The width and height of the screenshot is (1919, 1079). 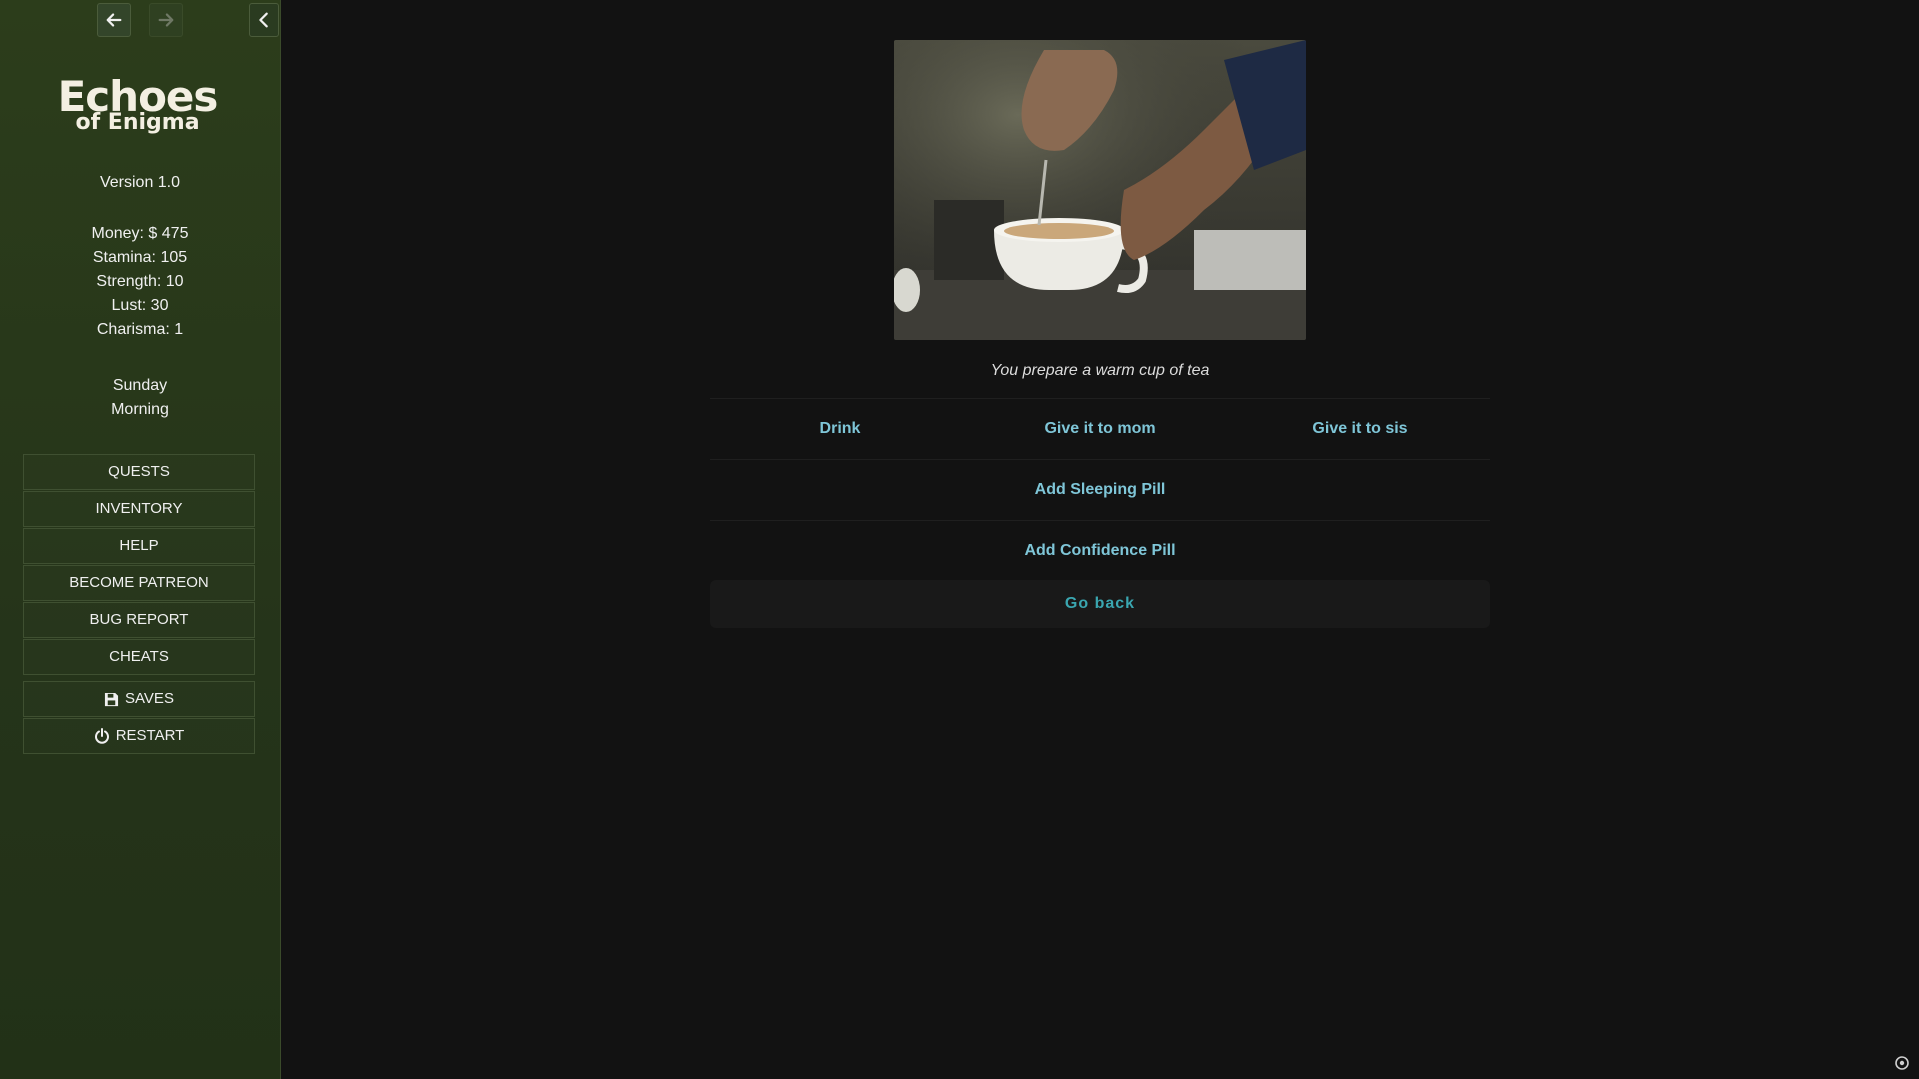 I want to click on day-label: Sunday, so click(x=140, y=385).